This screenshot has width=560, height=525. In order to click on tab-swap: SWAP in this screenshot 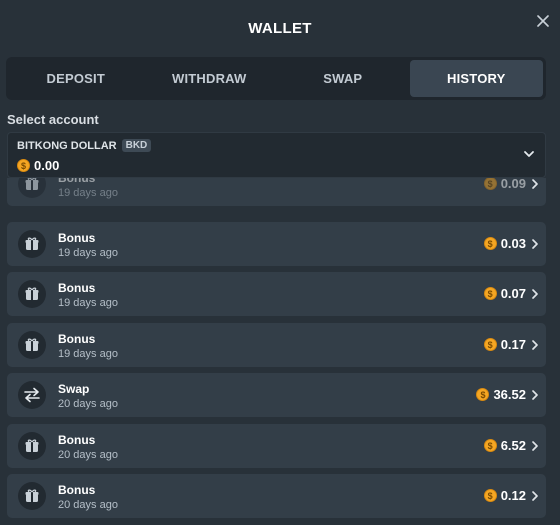, I will do `click(343, 78)`.